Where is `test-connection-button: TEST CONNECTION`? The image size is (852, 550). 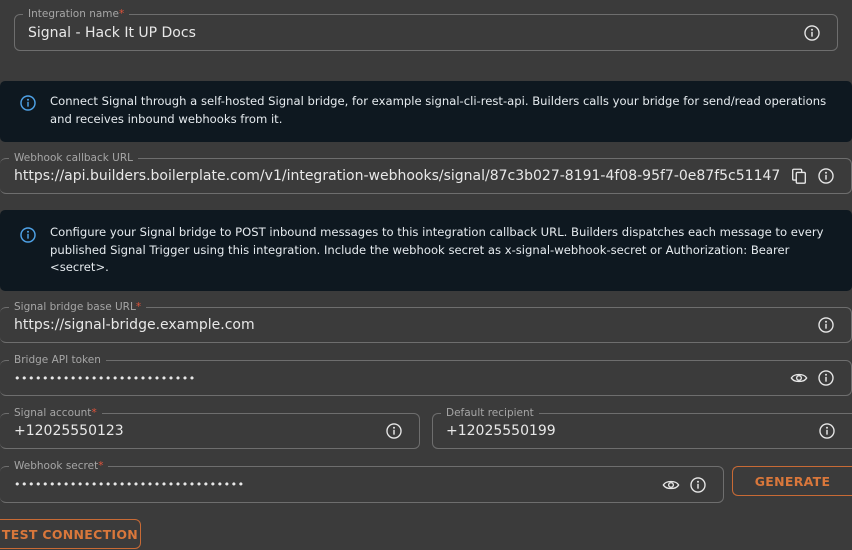
test-connection-button: TEST CONNECTION is located at coordinates (70, 534).